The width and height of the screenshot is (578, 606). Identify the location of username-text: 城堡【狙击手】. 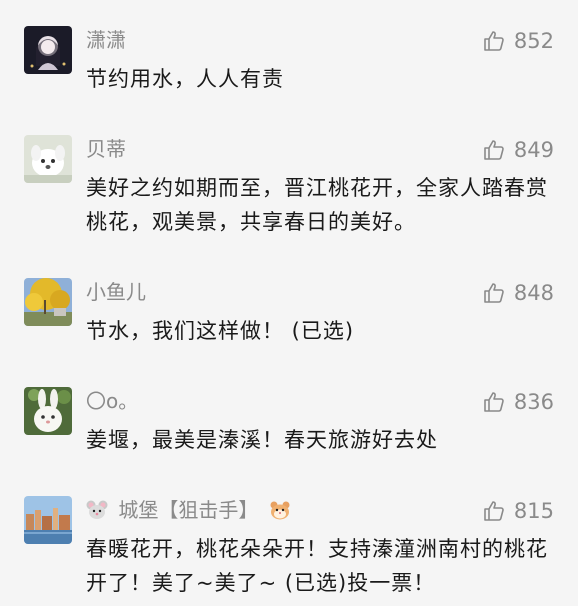
(188, 510).